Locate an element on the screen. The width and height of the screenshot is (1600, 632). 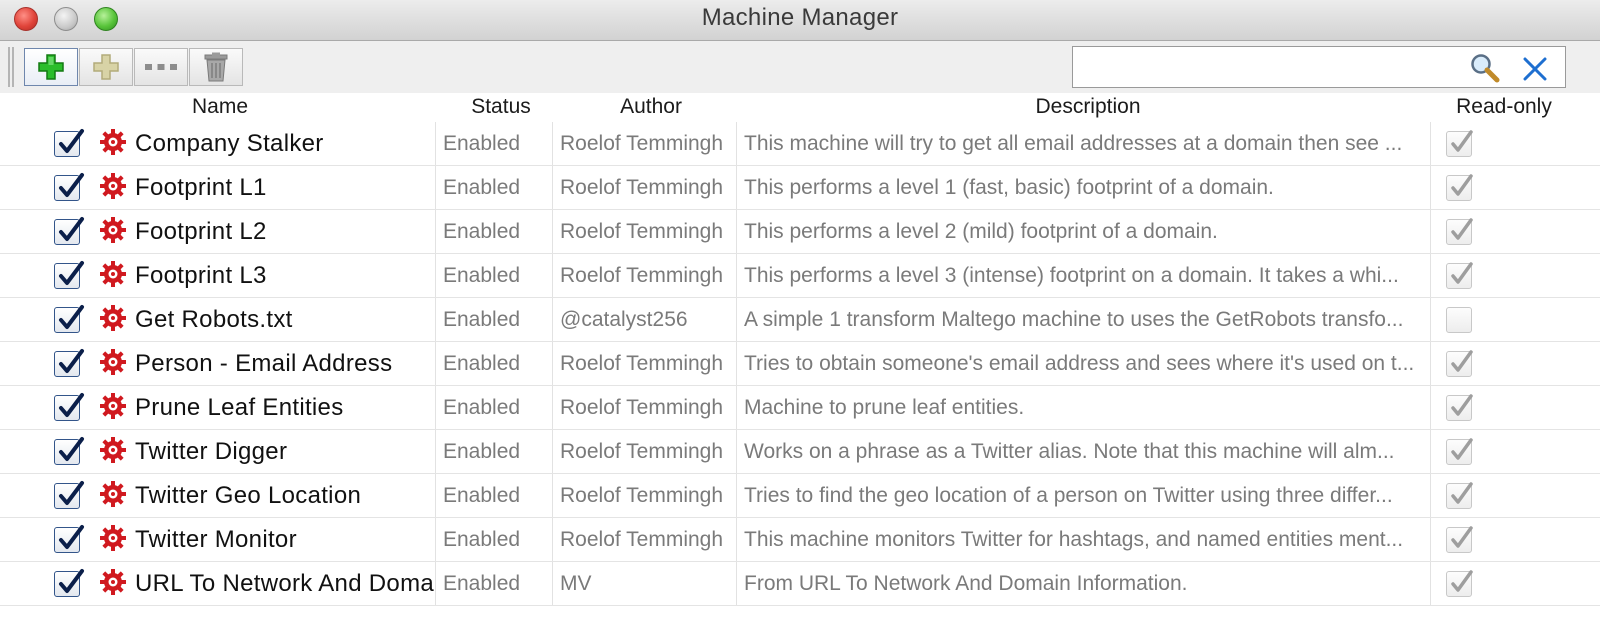
machine-name: URL To Network And Domain Information is located at coordinates (285, 583).